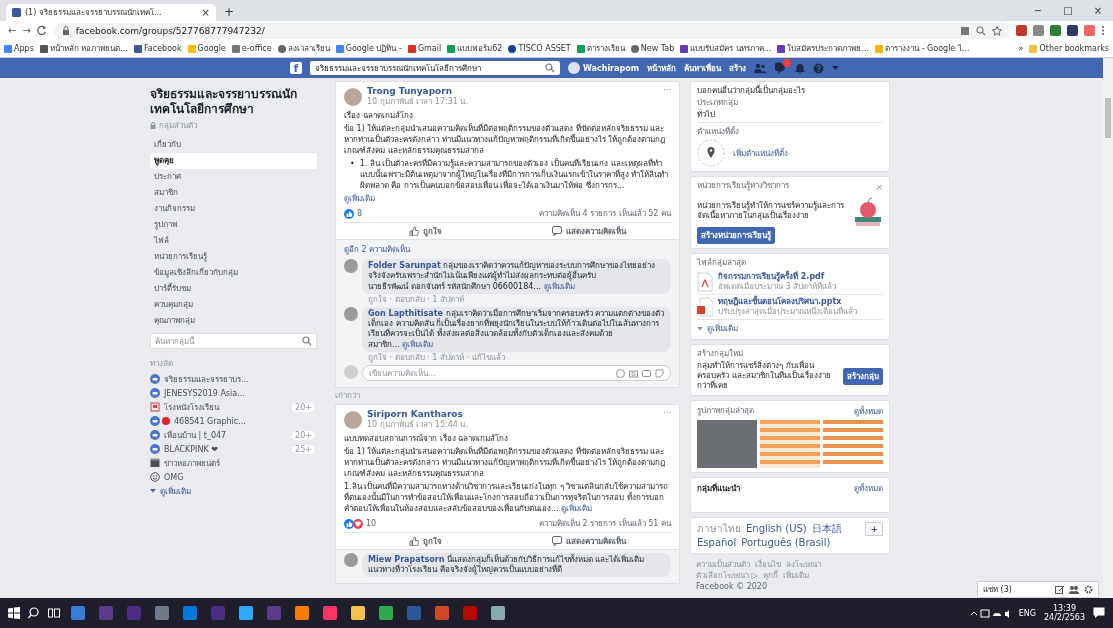 The image size is (1113, 628). I want to click on nav-link: ค้นหาเพื่อน, so click(703, 68).